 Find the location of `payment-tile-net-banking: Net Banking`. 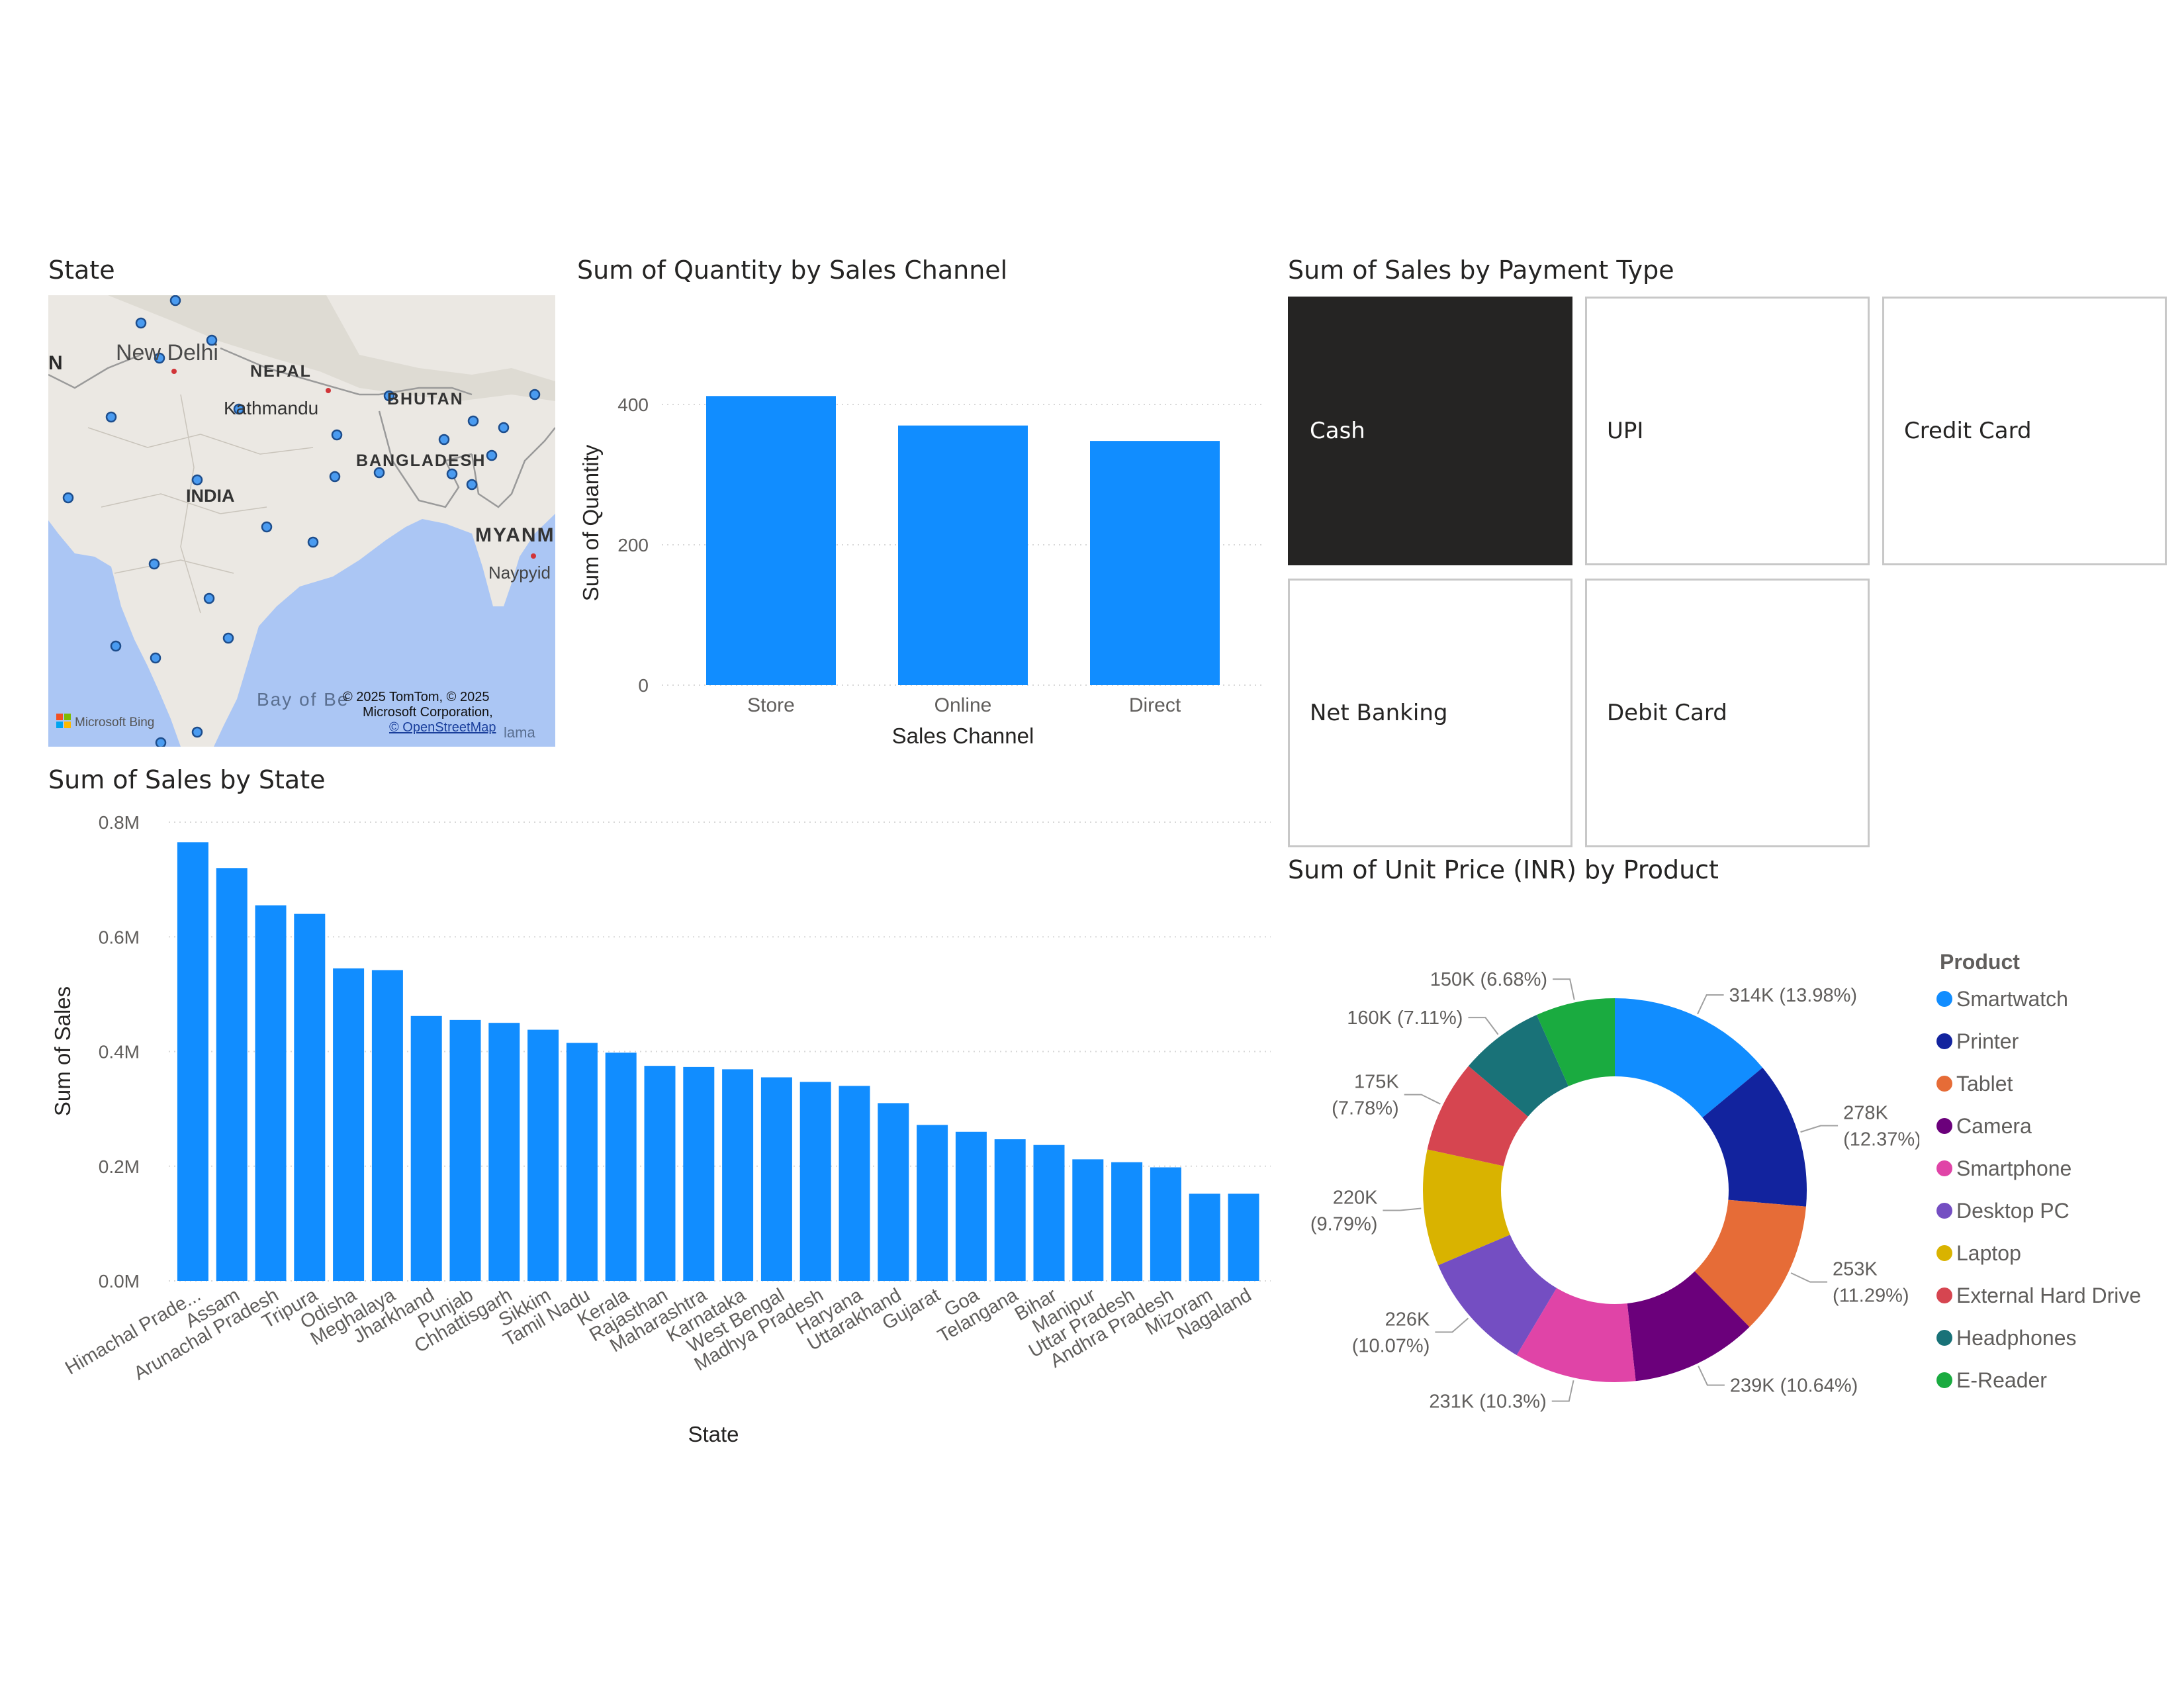

payment-tile-net-banking: Net Banking is located at coordinates (1430, 713).